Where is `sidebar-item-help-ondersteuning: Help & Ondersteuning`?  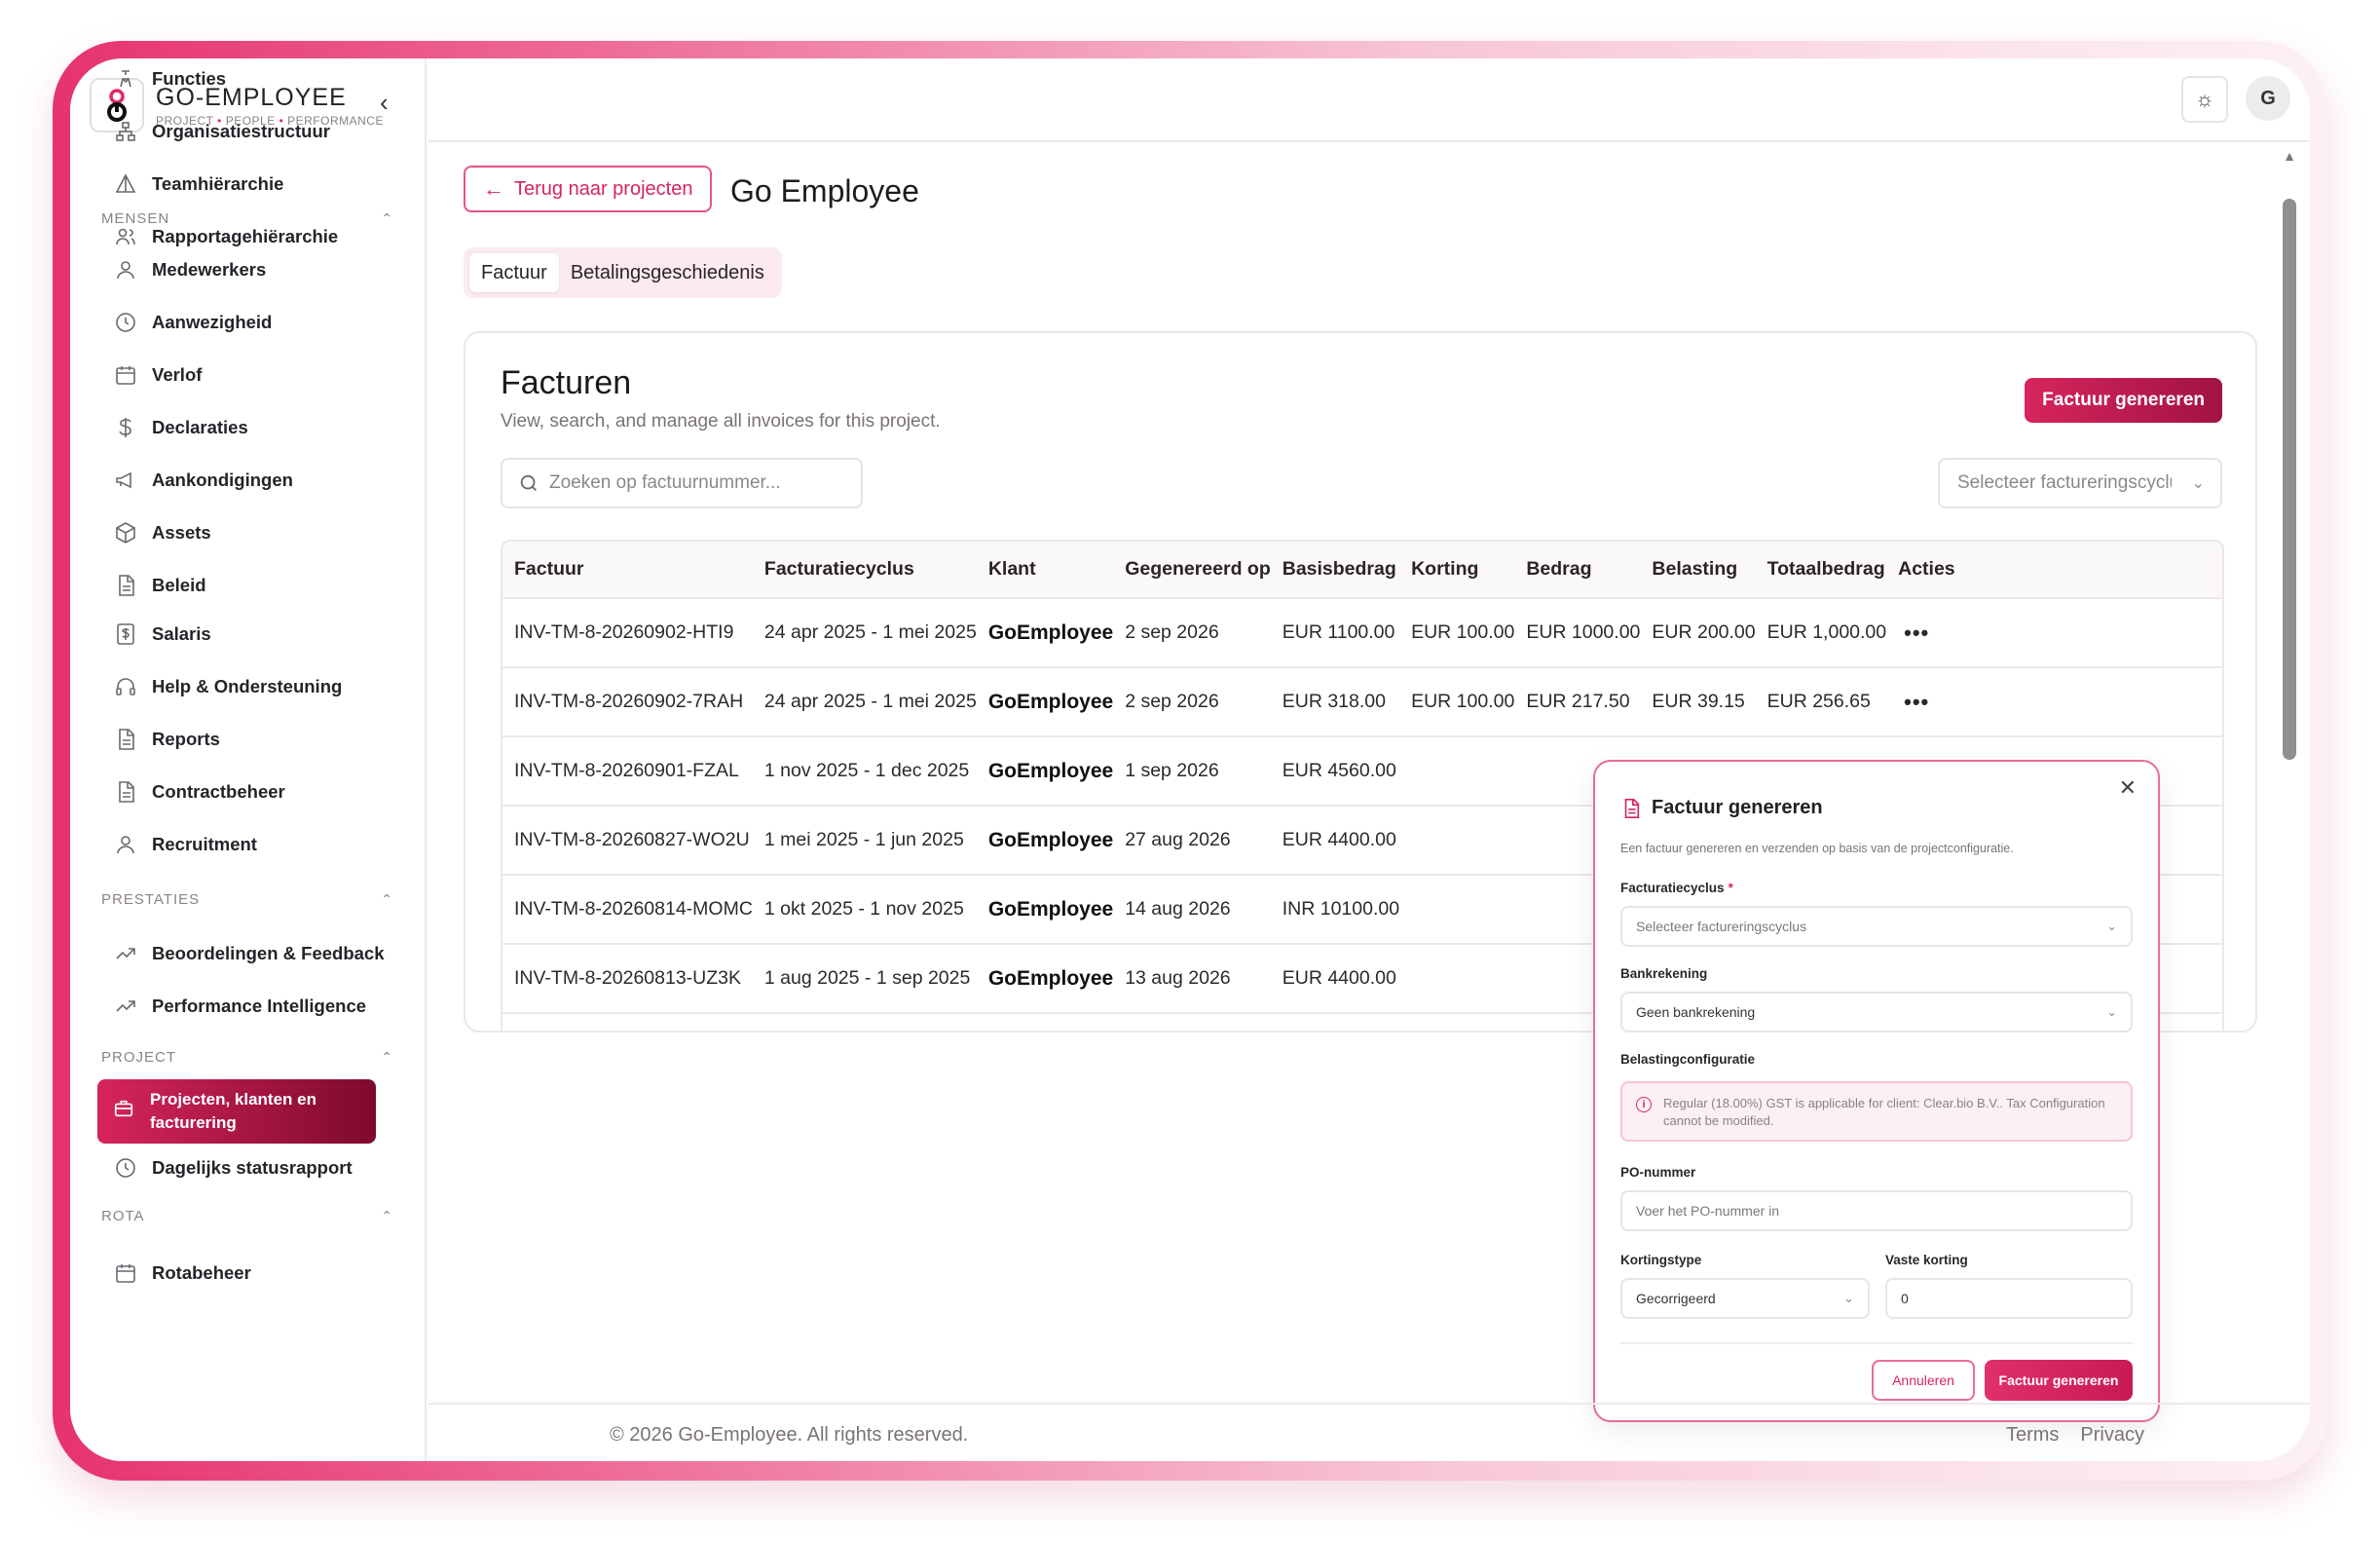 sidebar-item-help-ondersteuning: Help & Ondersteuning is located at coordinates (227, 686).